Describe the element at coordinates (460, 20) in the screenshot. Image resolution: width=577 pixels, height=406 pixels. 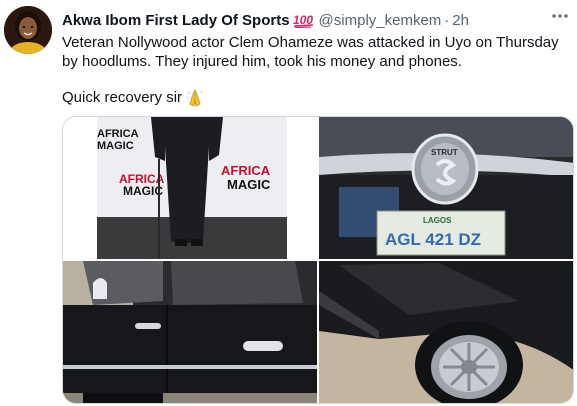
I see `timestamp: 2h` at that location.